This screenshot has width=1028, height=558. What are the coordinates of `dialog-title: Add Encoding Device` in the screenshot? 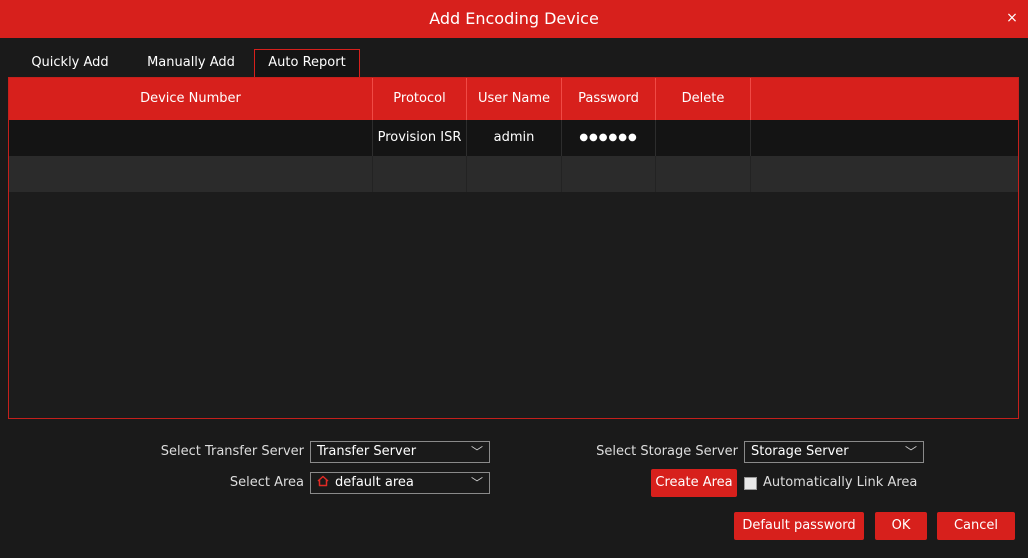 It's located at (514, 18).